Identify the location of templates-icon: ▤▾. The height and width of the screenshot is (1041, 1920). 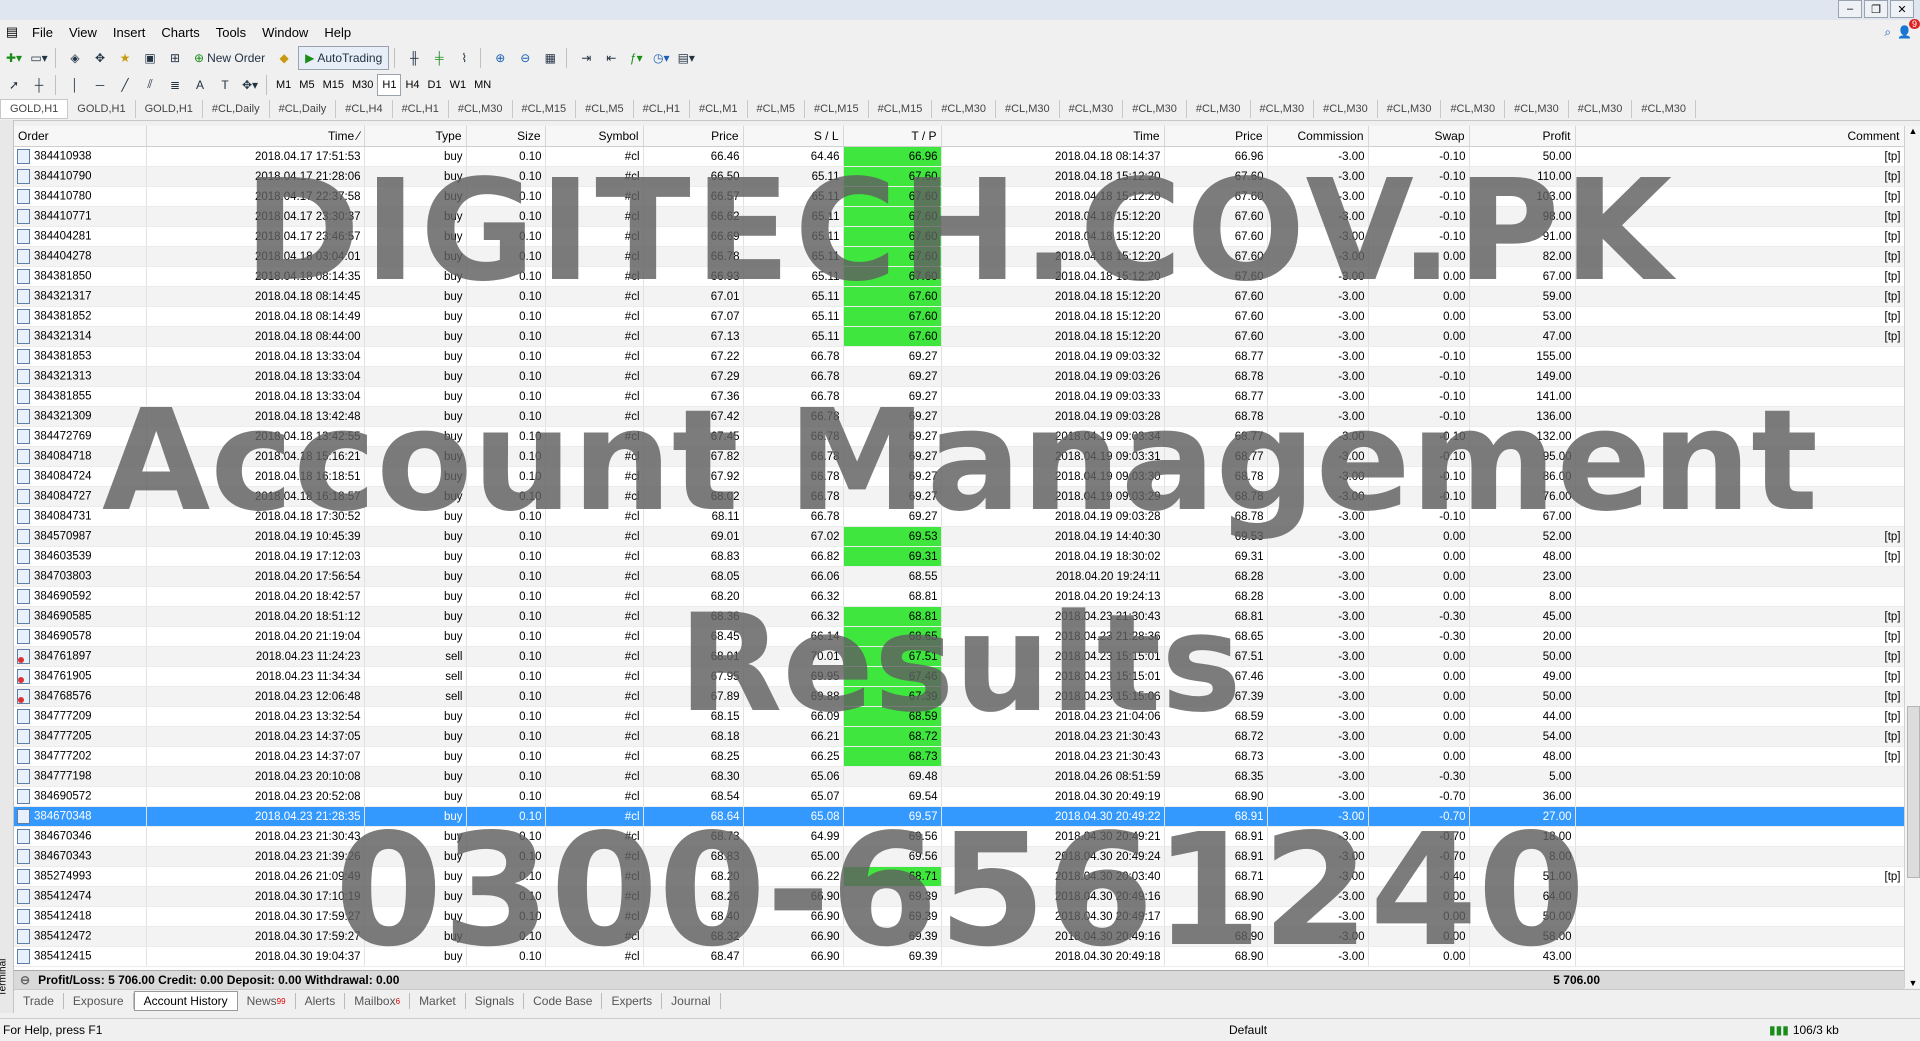
(686, 58).